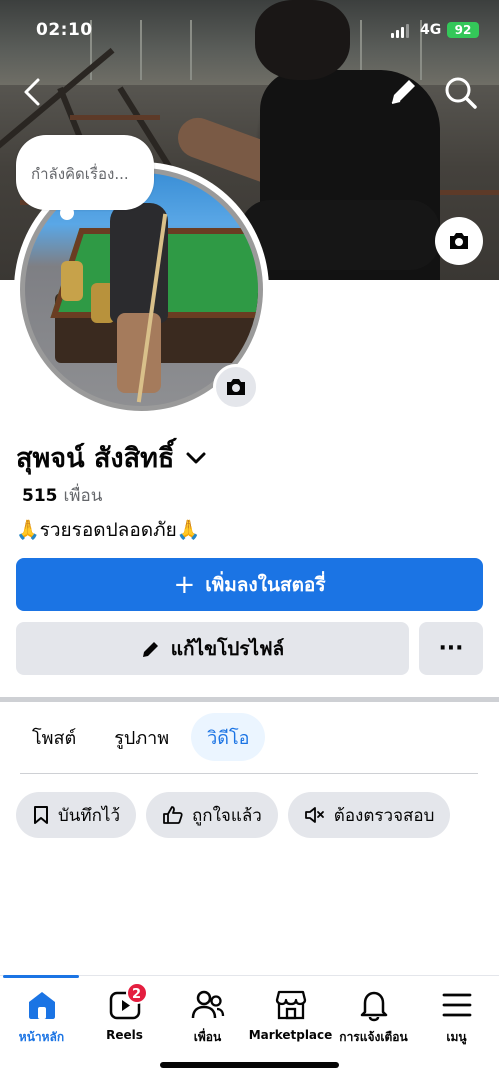  What do you see at coordinates (196, 458) in the screenshot?
I see `chevron-down-icon` at bounding box center [196, 458].